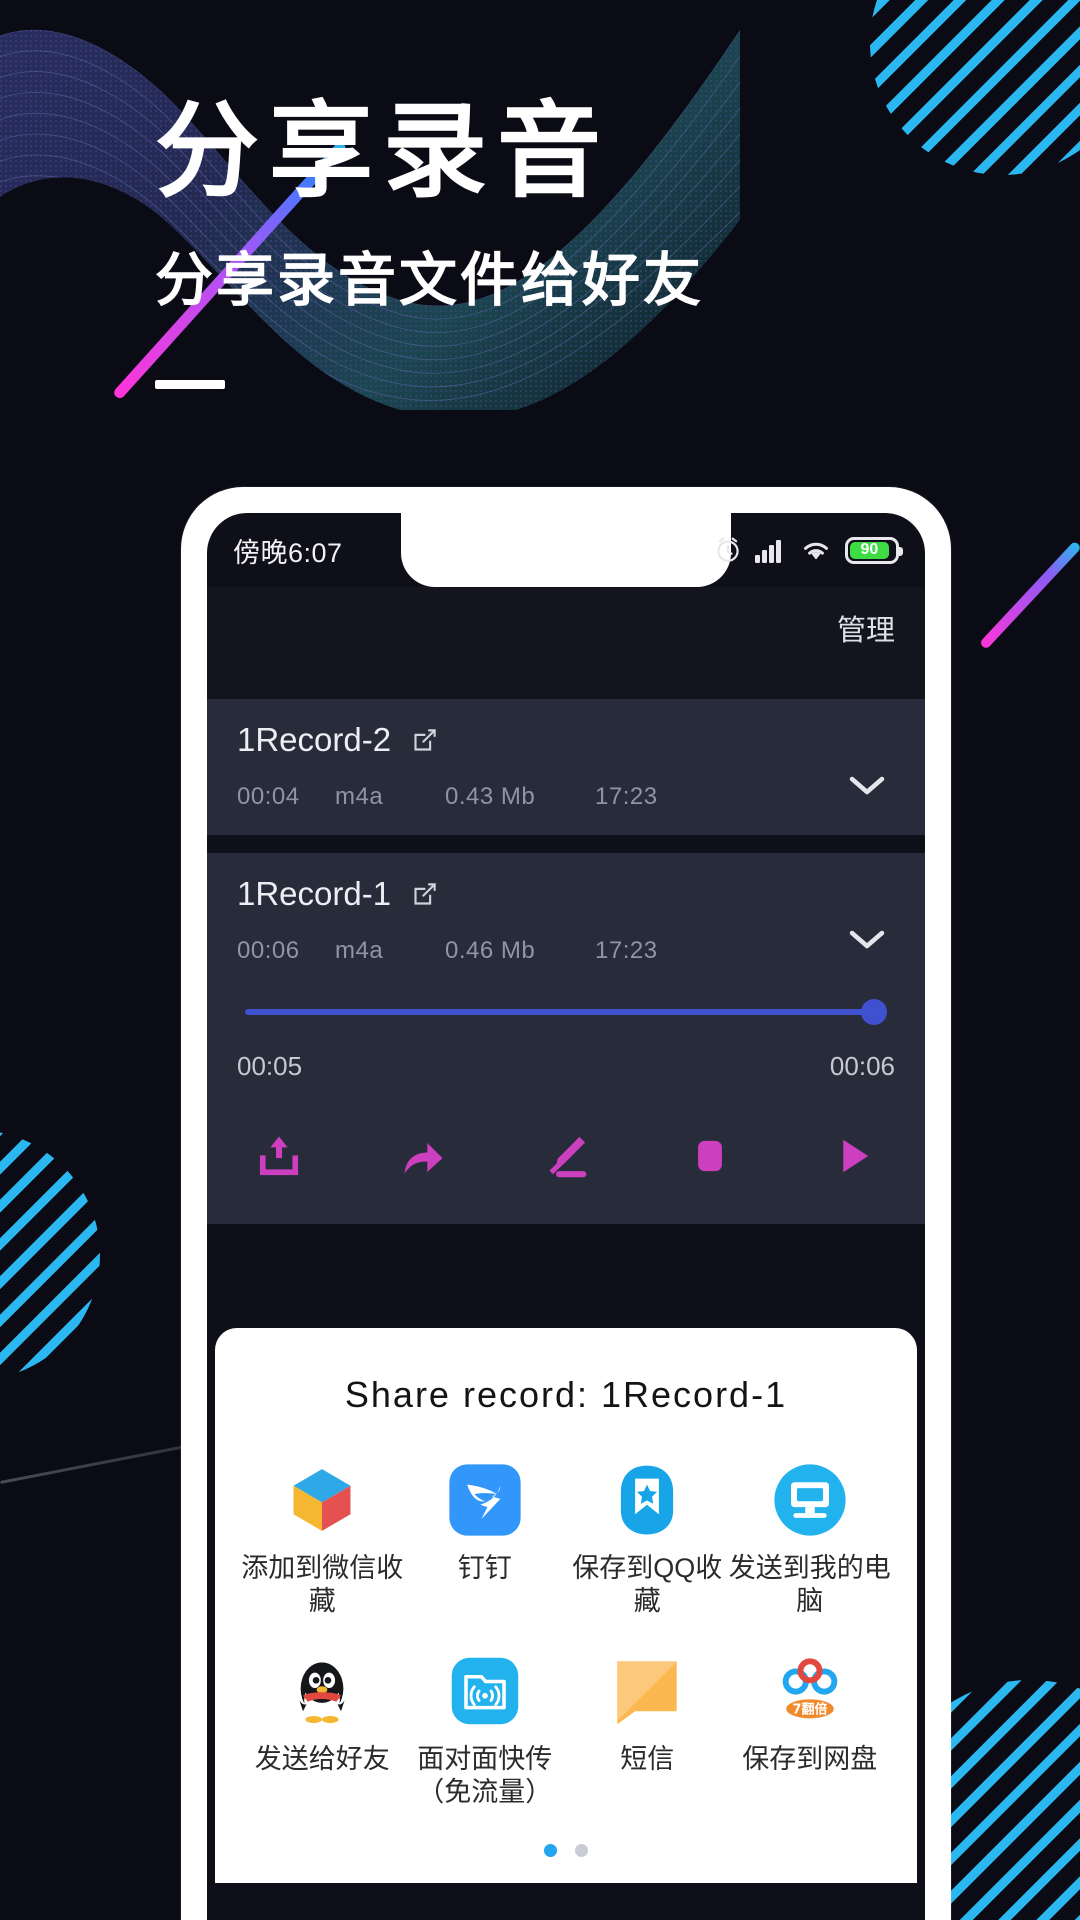 The image size is (1080, 1920). What do you see at coordinates (647, 1585) in the screenshot?
I see `share-option-label: 保存到QQ收藏` at bounding box center [647, 1585].